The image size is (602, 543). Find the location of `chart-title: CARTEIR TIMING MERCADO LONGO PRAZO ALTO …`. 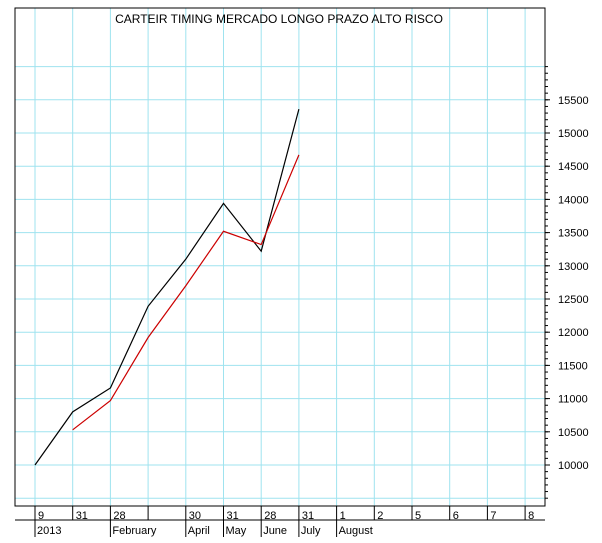

chart-title: CARTEIR TIMING MERCADO LONGO PRAZO ALTO … is located at coordinates (279, 19).